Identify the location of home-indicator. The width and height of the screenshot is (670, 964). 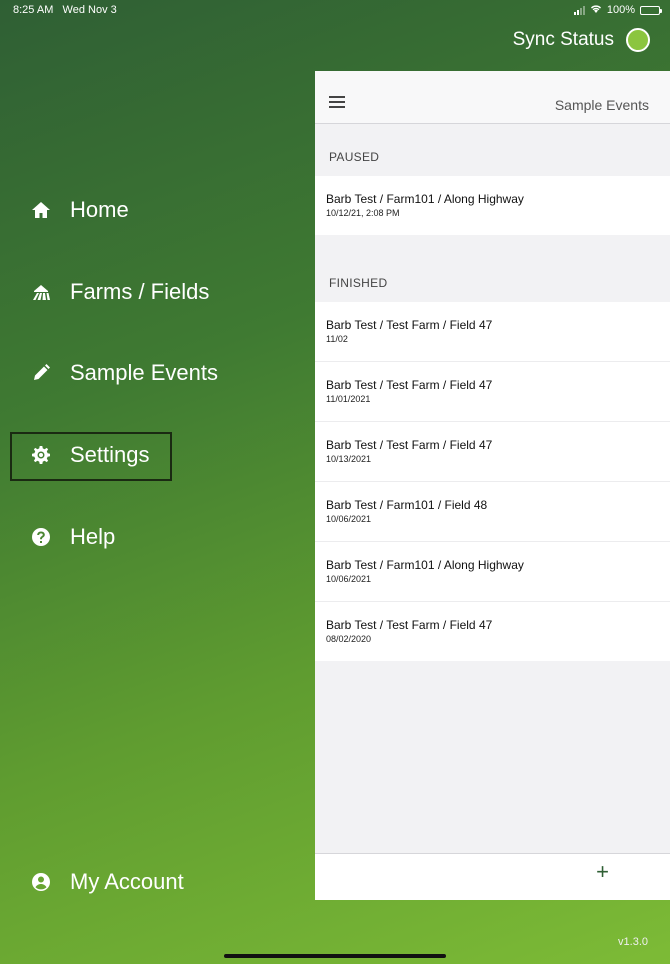
(335, 956).